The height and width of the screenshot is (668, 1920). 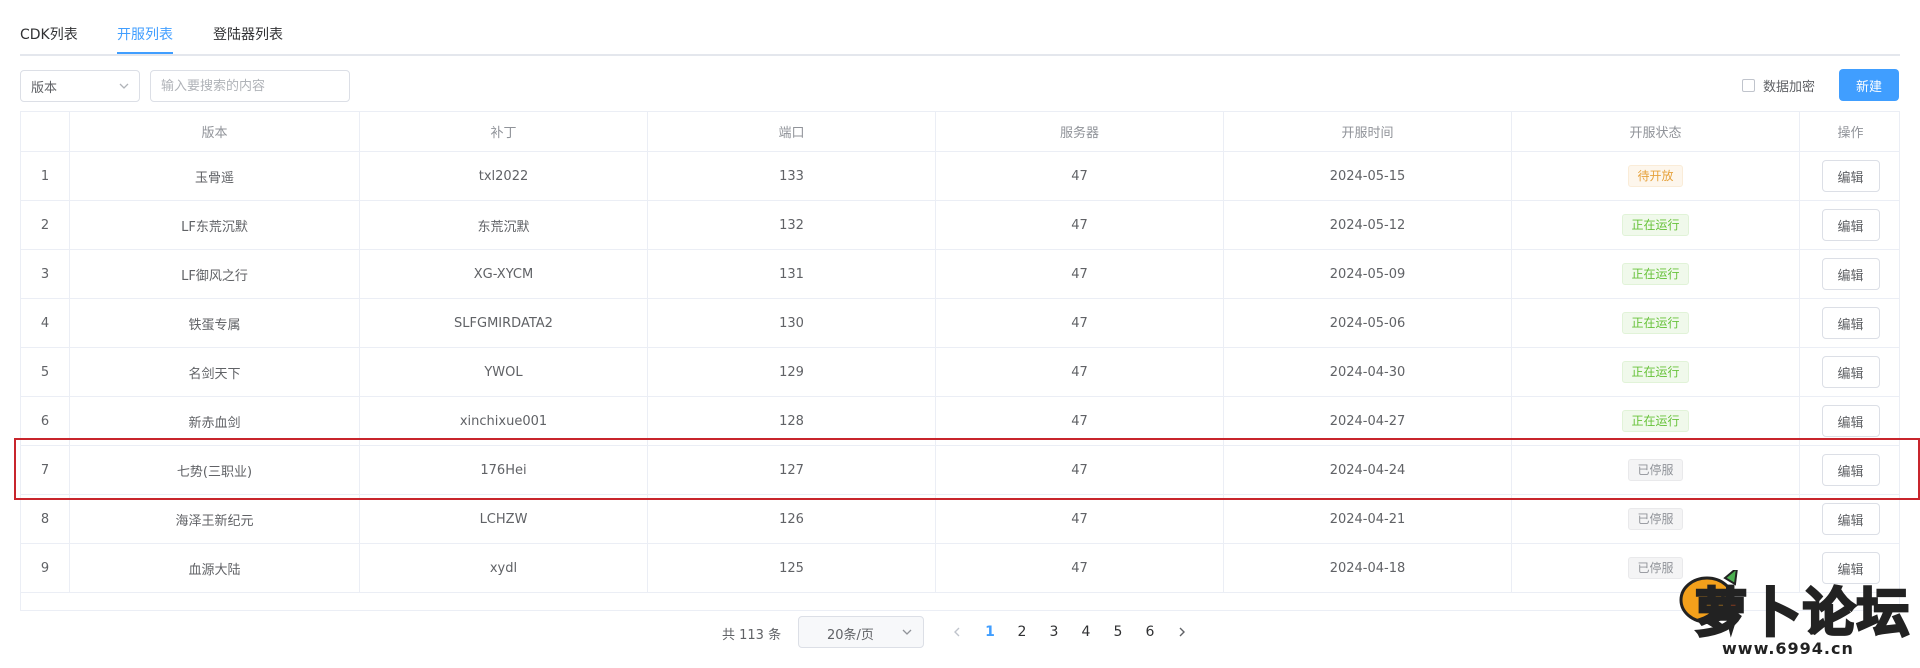 What do you see at coordinates (1368, 323) in the screenshot?
I see `row-open-time: 2024-05-06` at bounding box center [1368, 323].